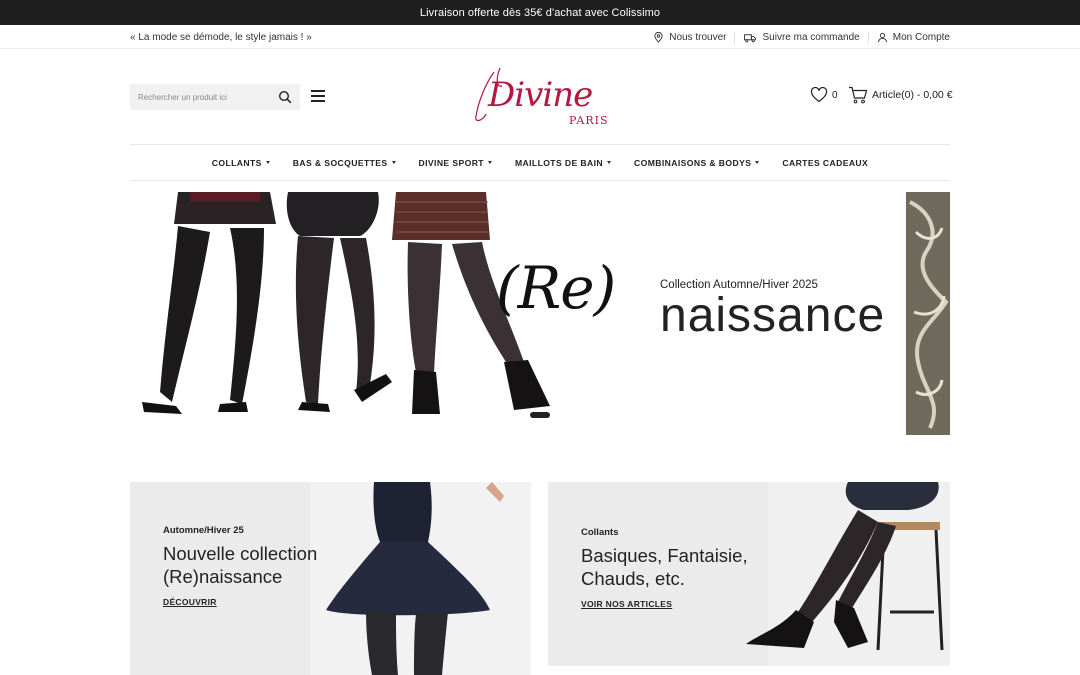 This screenshot has width=1080, height=675. What do you see at coordinates (208, 97) in the screenshot?
I see `search-input` at bounding box center [208, 97].